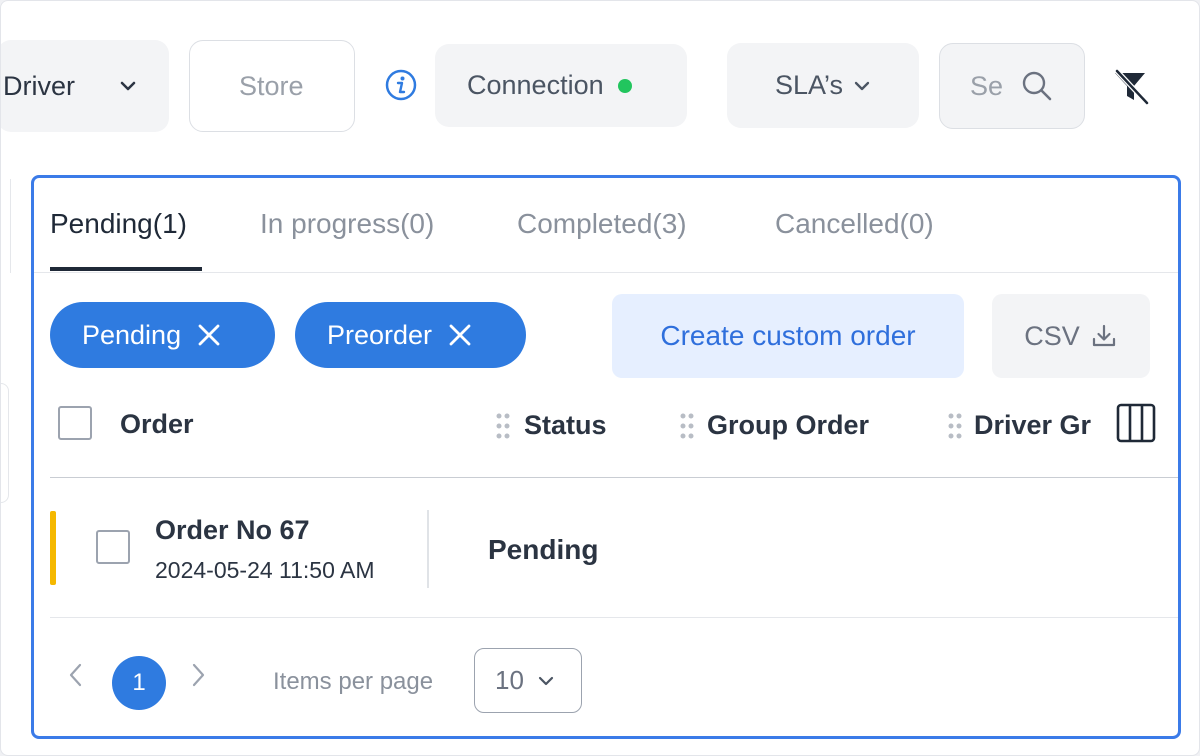 The height and width of the screenshot is (756, 1200). I want to click on search-placeholder: Se, so click(987, 85).